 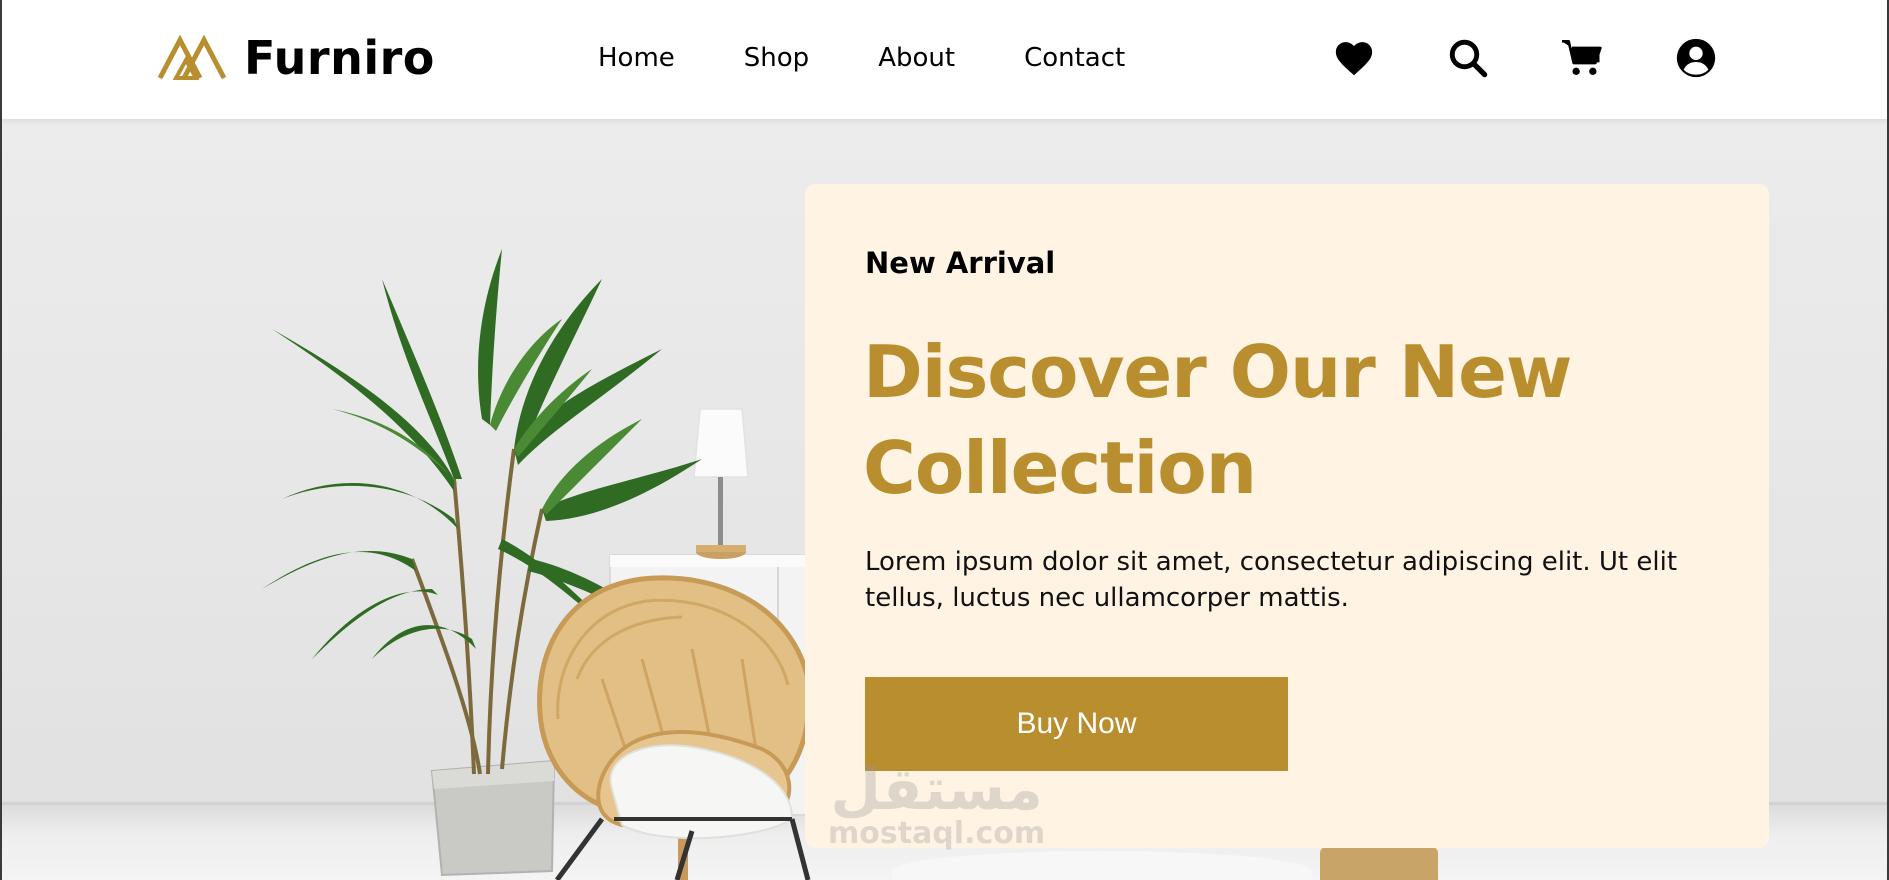 I want to click on rattan-chair, so click(x=674, y=727).